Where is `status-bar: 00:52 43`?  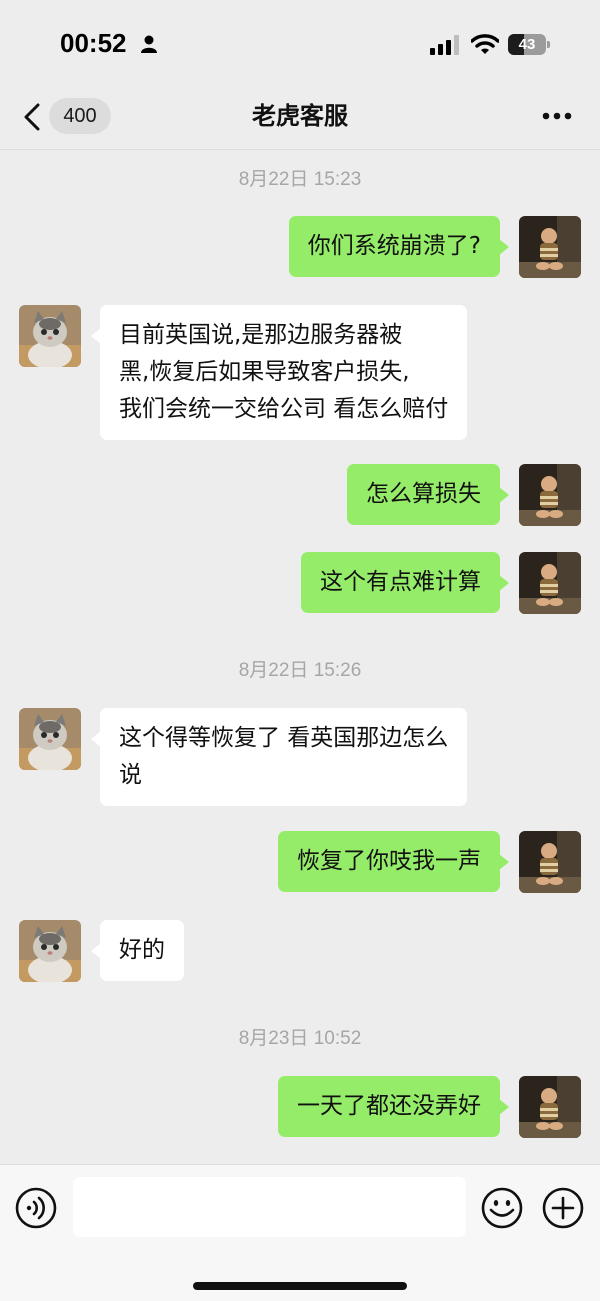 status-bar: 00:52 43 is located at coordinates (300, 45).